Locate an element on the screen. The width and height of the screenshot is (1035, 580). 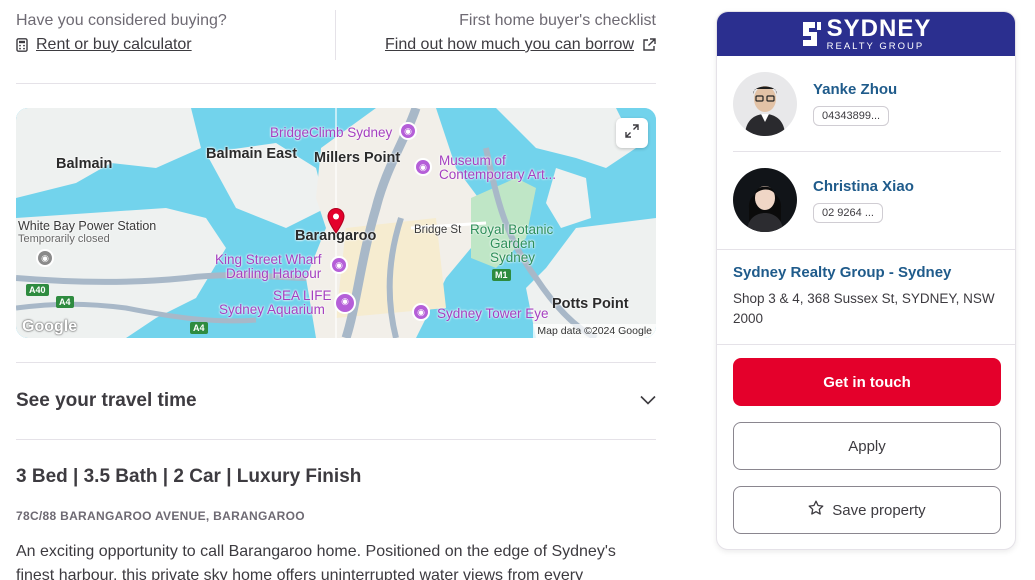
map-label-botanic-3: Sydney is located at coordinates (513, 257).